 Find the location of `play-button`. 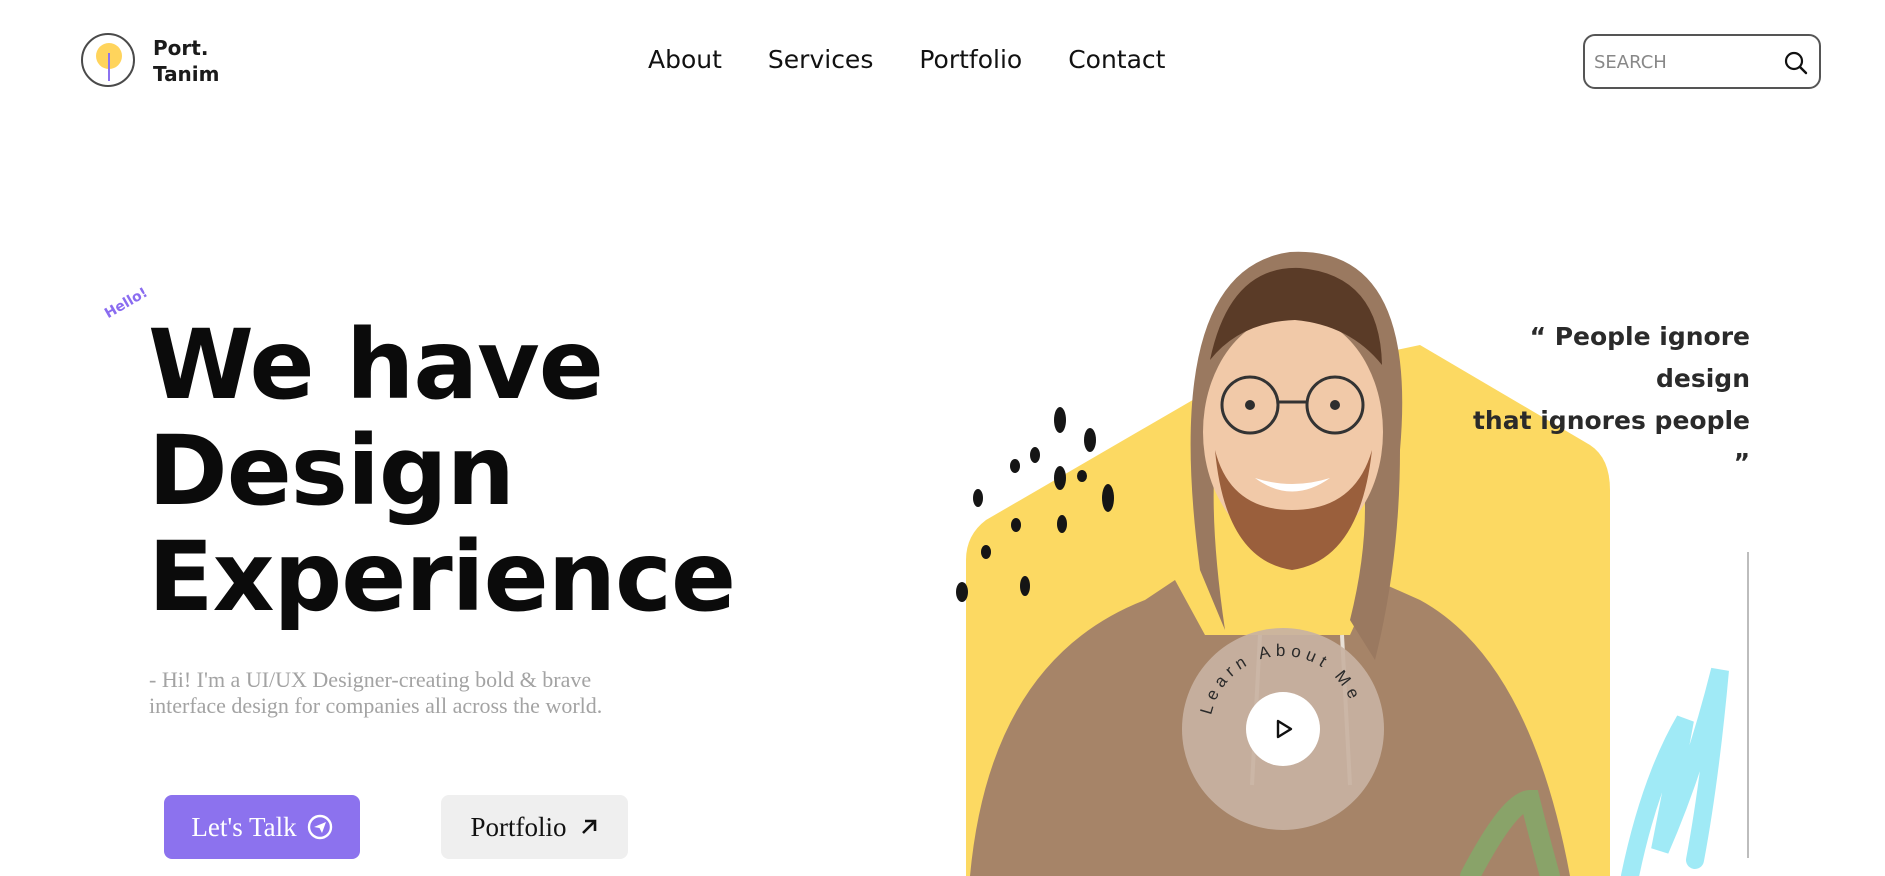

play-button is located at coordinates (1283, 729).